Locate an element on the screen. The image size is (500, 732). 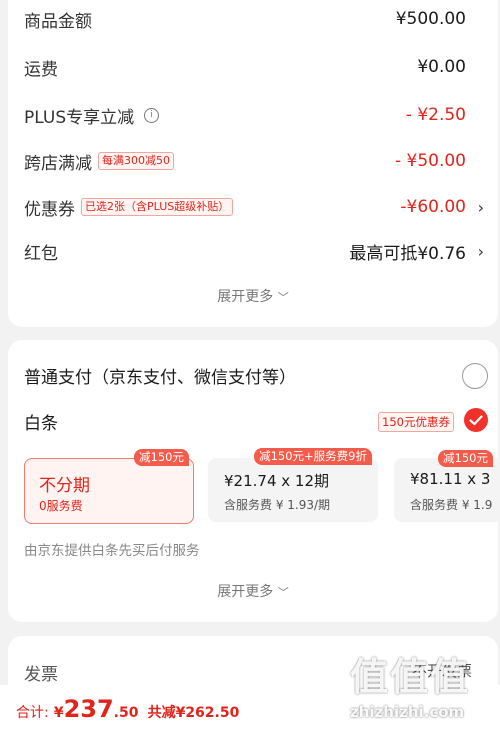
normal-payment-label: 普通支付（京东支付、微信支付等） is located at coordinates (160, 377).